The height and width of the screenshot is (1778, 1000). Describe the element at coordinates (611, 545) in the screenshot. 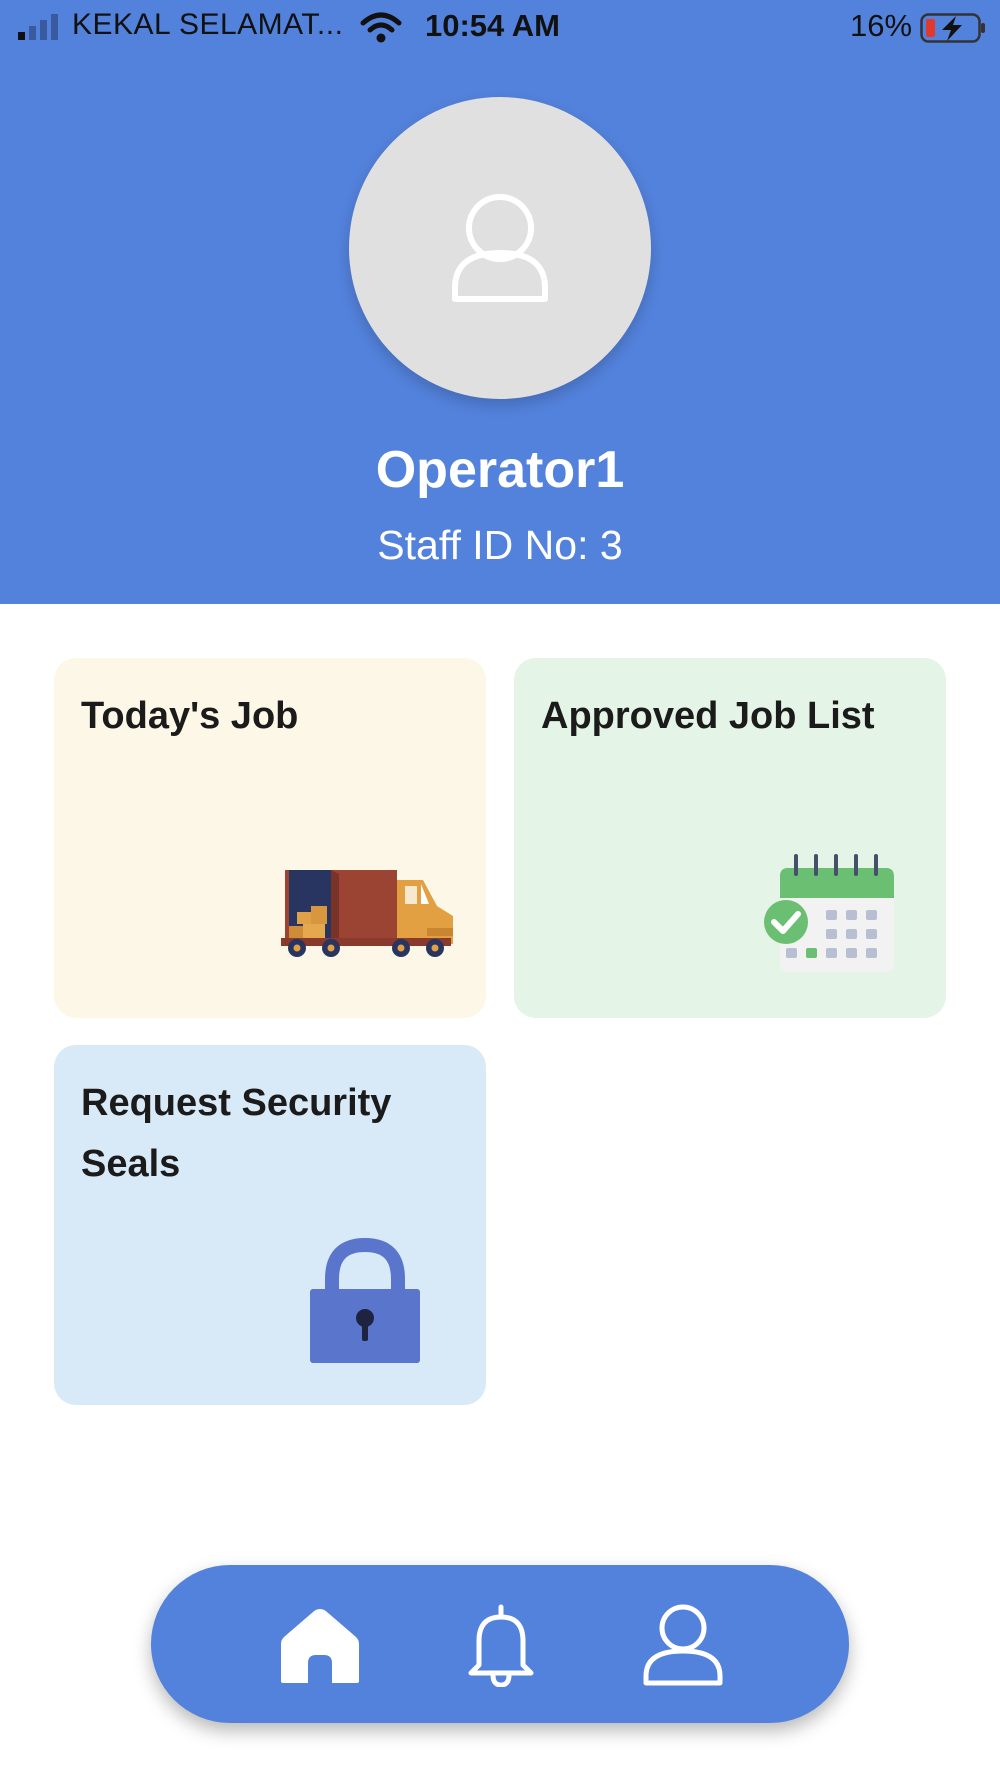

I see `staff-id-value: 3` at that location.